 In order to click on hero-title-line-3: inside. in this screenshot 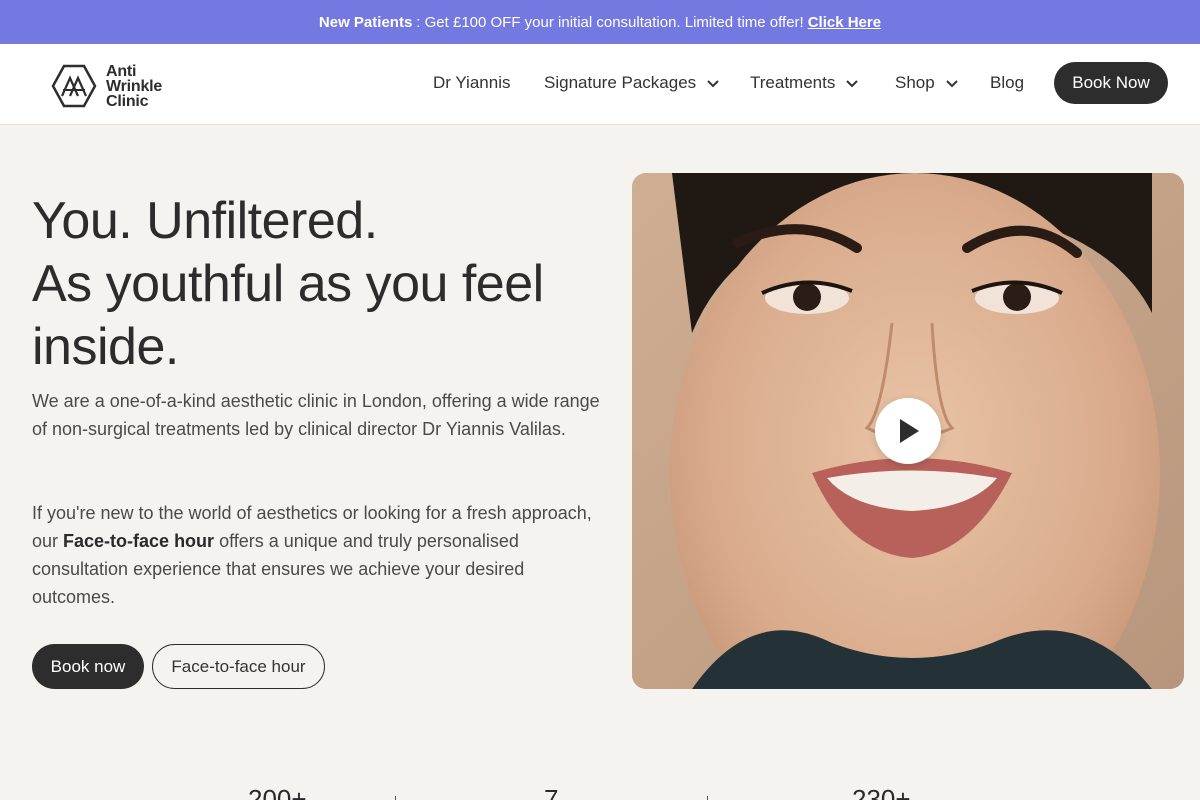, I will do `click(105, 347)`.